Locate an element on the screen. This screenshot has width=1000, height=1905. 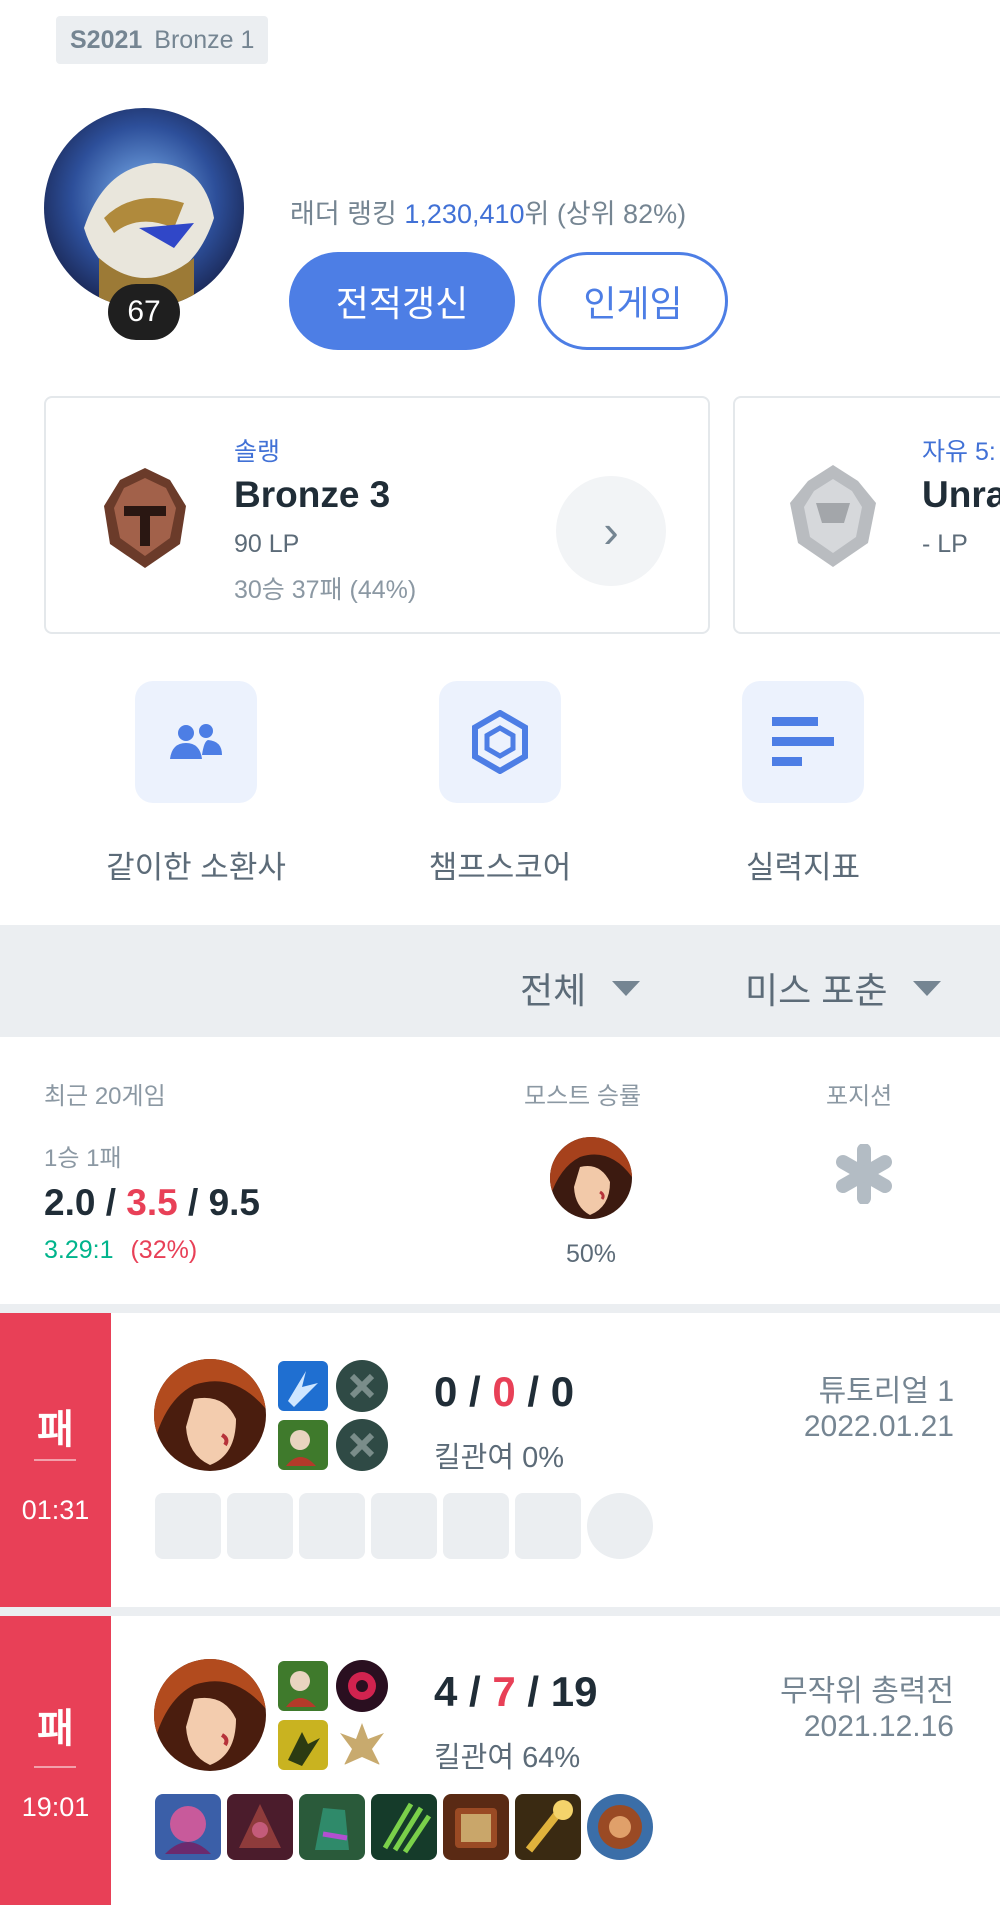
people-icon is located at coordinates (196, 741).